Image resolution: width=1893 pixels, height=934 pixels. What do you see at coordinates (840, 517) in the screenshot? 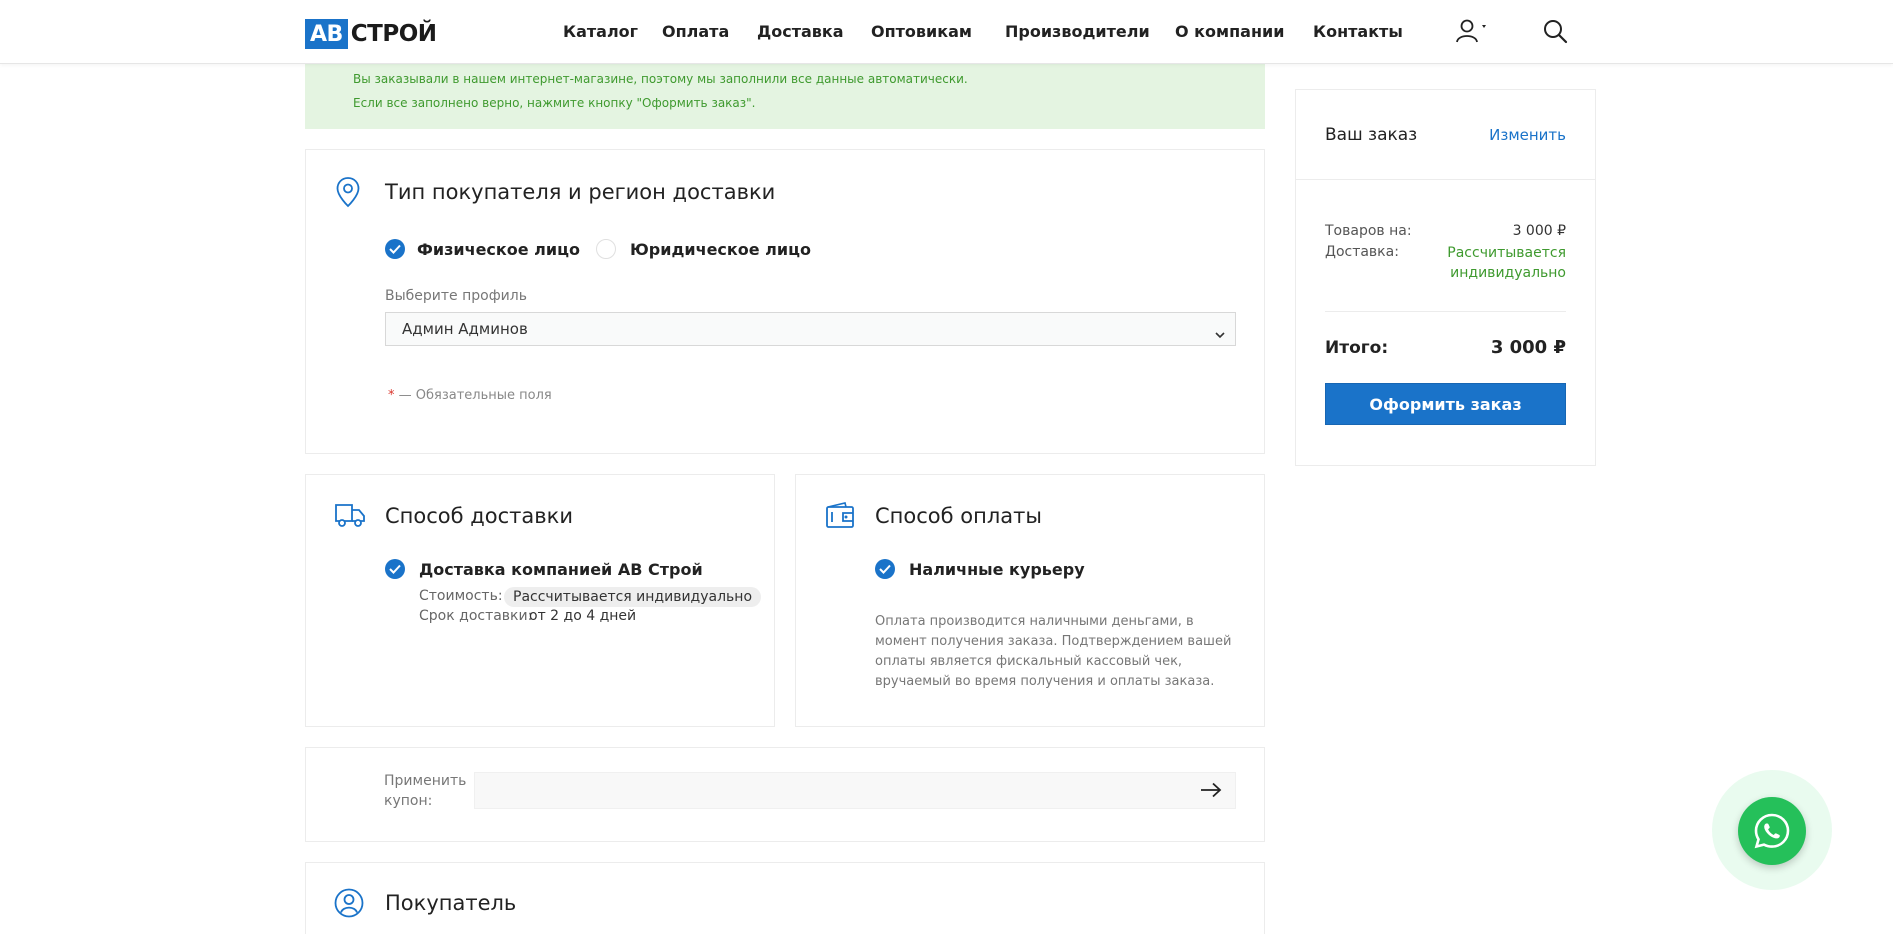
I see `wallet-icon` at bounding box center [840, 517].